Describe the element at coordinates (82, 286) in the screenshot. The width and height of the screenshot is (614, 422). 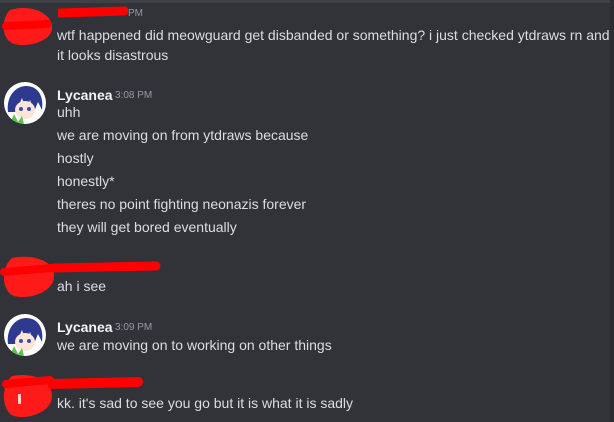
I see `message-line: ah i see` at that location.